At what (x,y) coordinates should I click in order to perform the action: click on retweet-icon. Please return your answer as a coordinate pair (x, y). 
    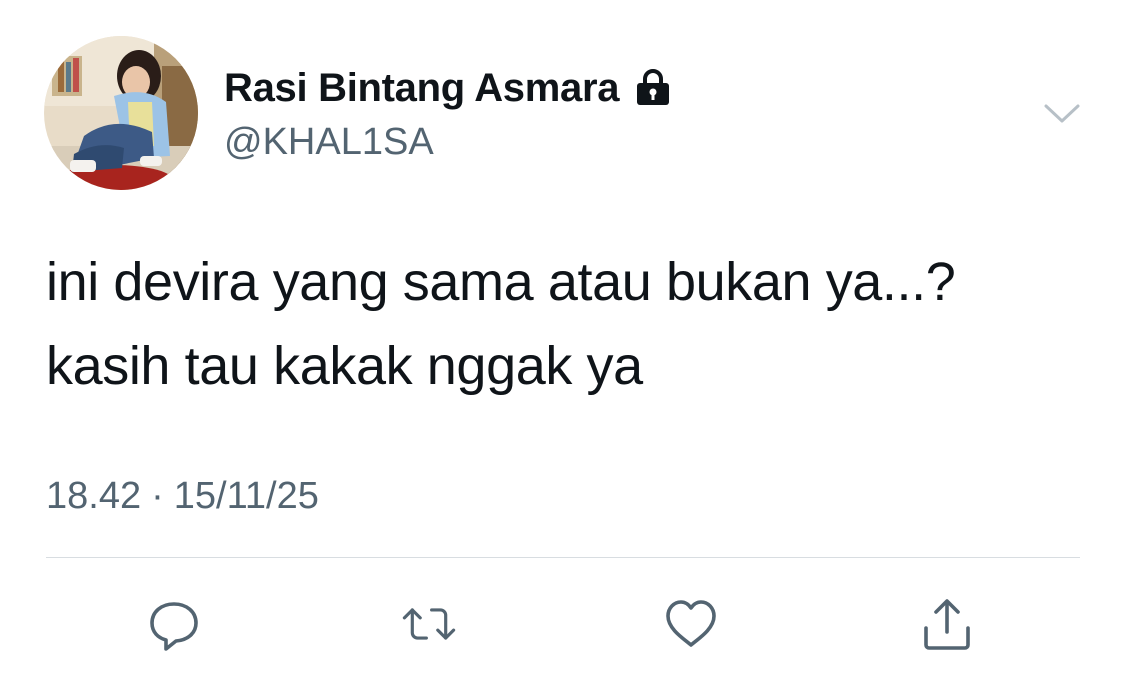
    Looking at the image, I should click on (429, 624).